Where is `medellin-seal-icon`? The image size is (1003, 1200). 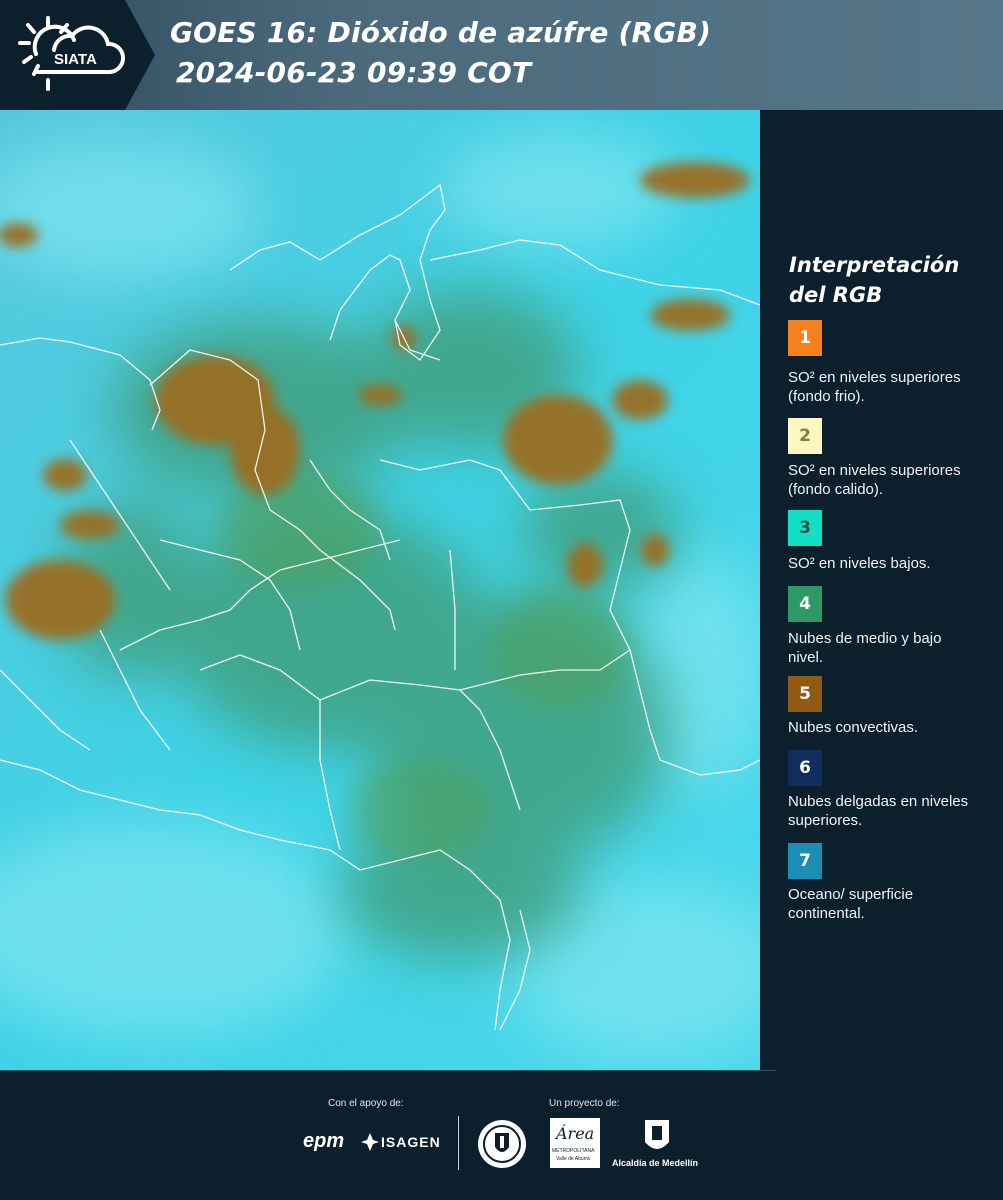 medellin-seal-icon is located at coordinates (502, 1144).